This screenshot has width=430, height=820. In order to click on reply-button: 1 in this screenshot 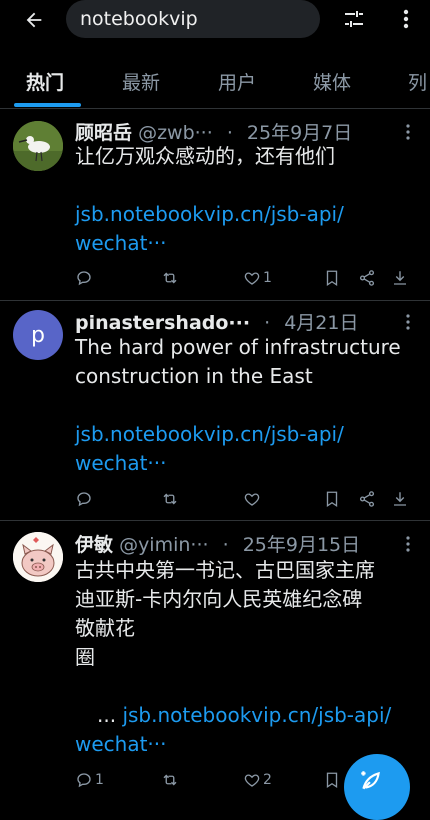, I will do `click(89, 780)`.